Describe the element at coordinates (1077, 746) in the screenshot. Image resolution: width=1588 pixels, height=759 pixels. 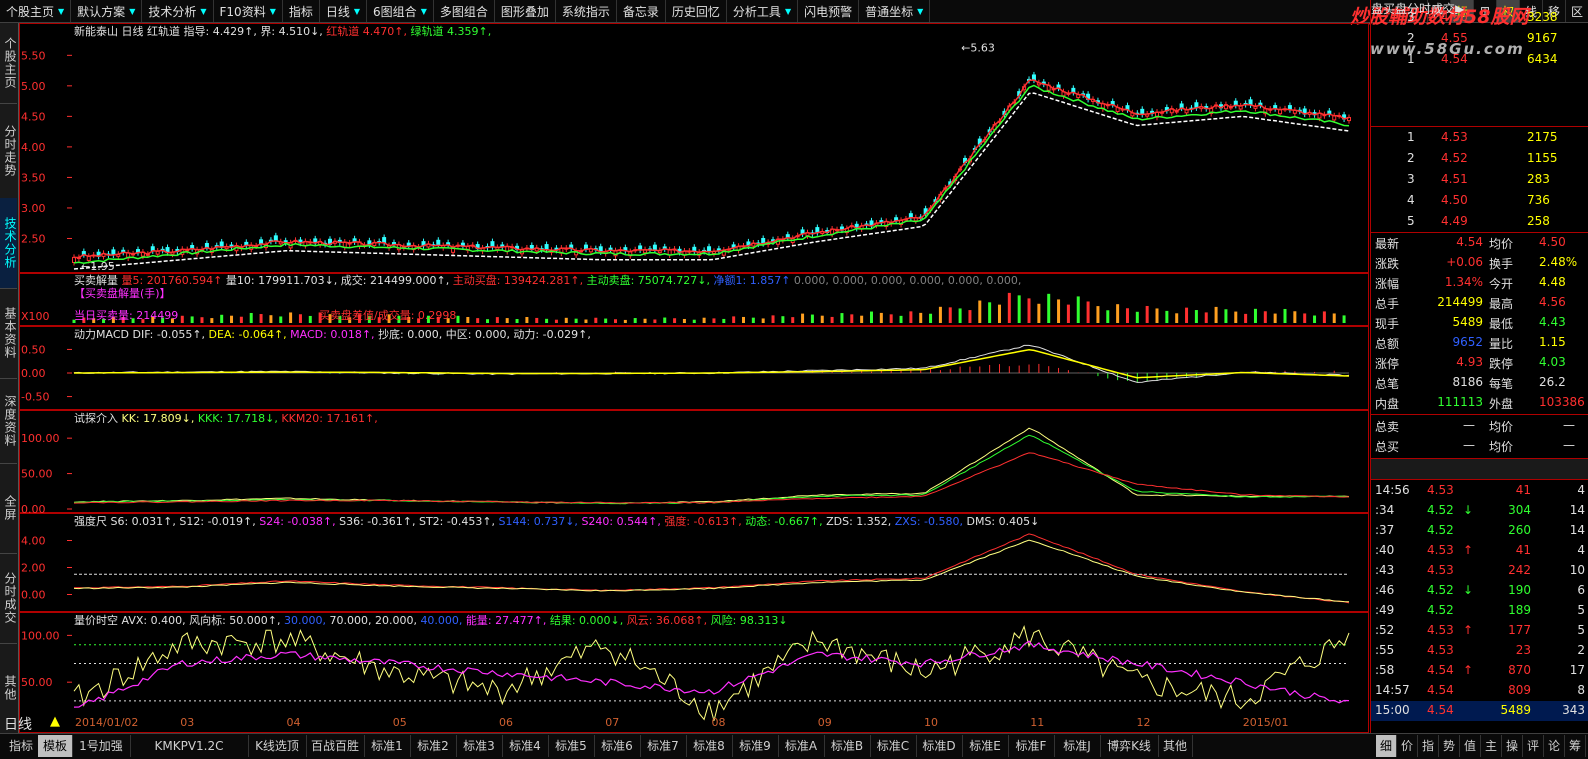
I see `bottom-tab-21: 标准J` at that location.